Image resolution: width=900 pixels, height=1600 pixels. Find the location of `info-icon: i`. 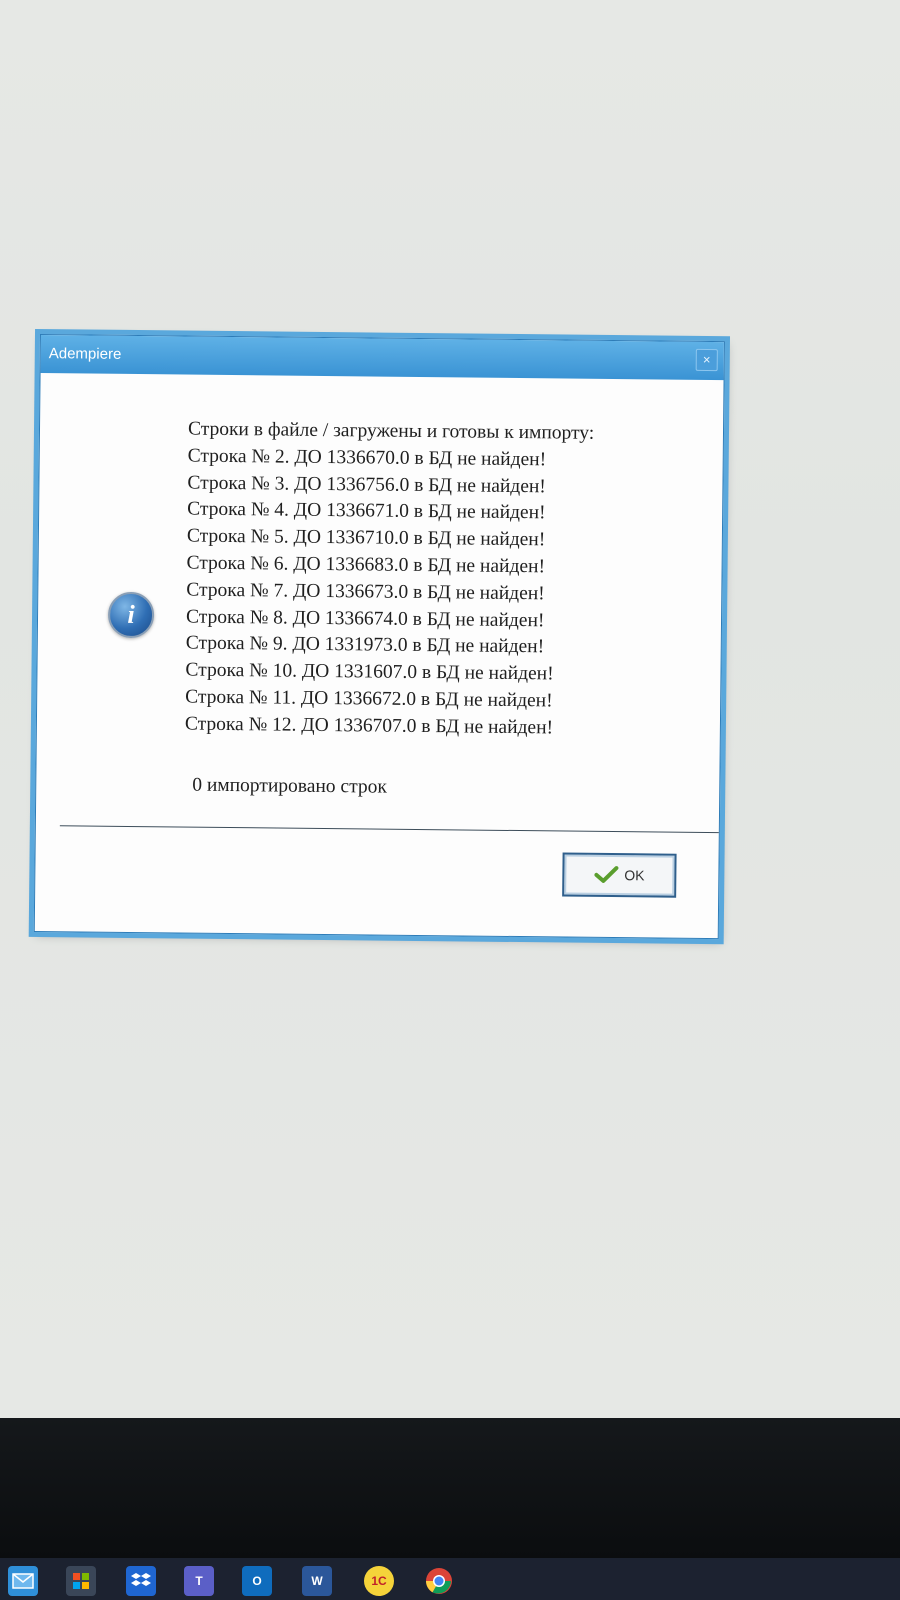

info-icon: i is located at coordinates (131, 615).